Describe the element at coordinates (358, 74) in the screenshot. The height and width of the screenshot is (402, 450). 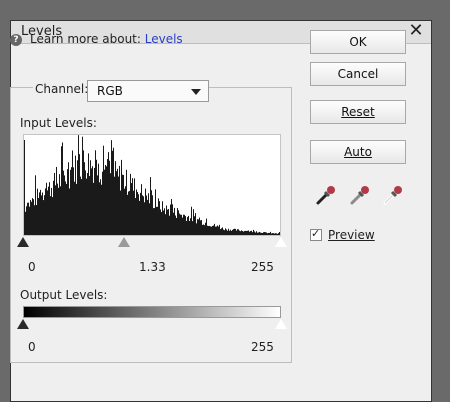
I see `cancel-button: Cancel` at that location.